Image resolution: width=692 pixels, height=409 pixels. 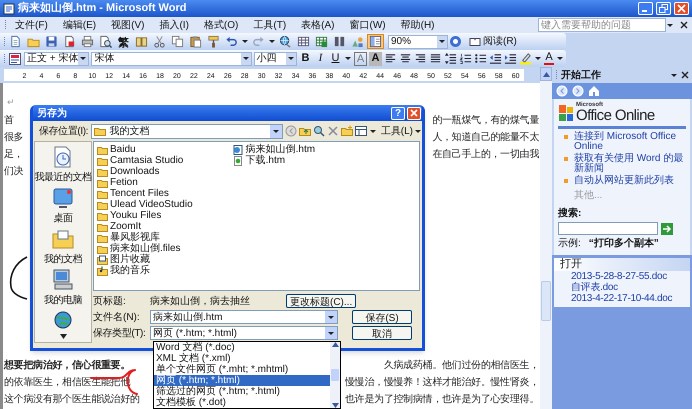 I want to click on menu-item: 格式(O), so click(x=221, y=25).